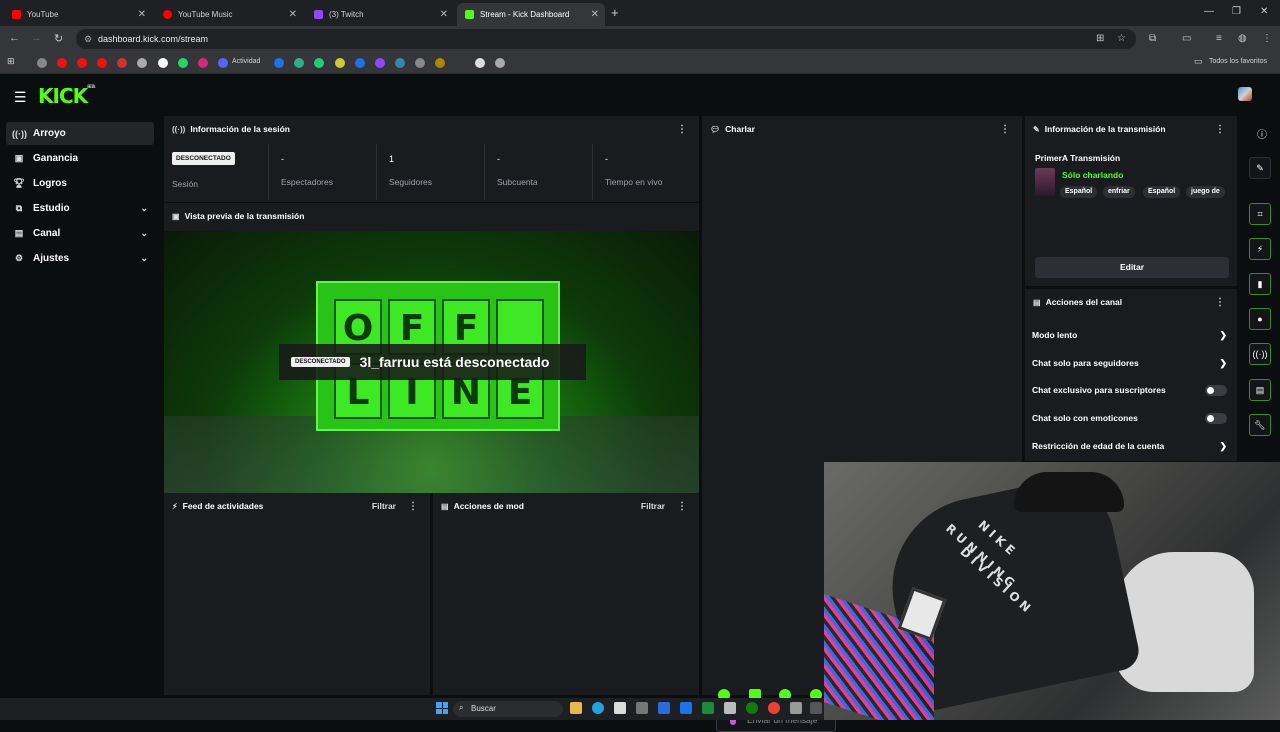 This screenshot has width=1280, height=732. I want to click on sidebar-item-logros: 🏆︎ Logros, so click(80, 183).